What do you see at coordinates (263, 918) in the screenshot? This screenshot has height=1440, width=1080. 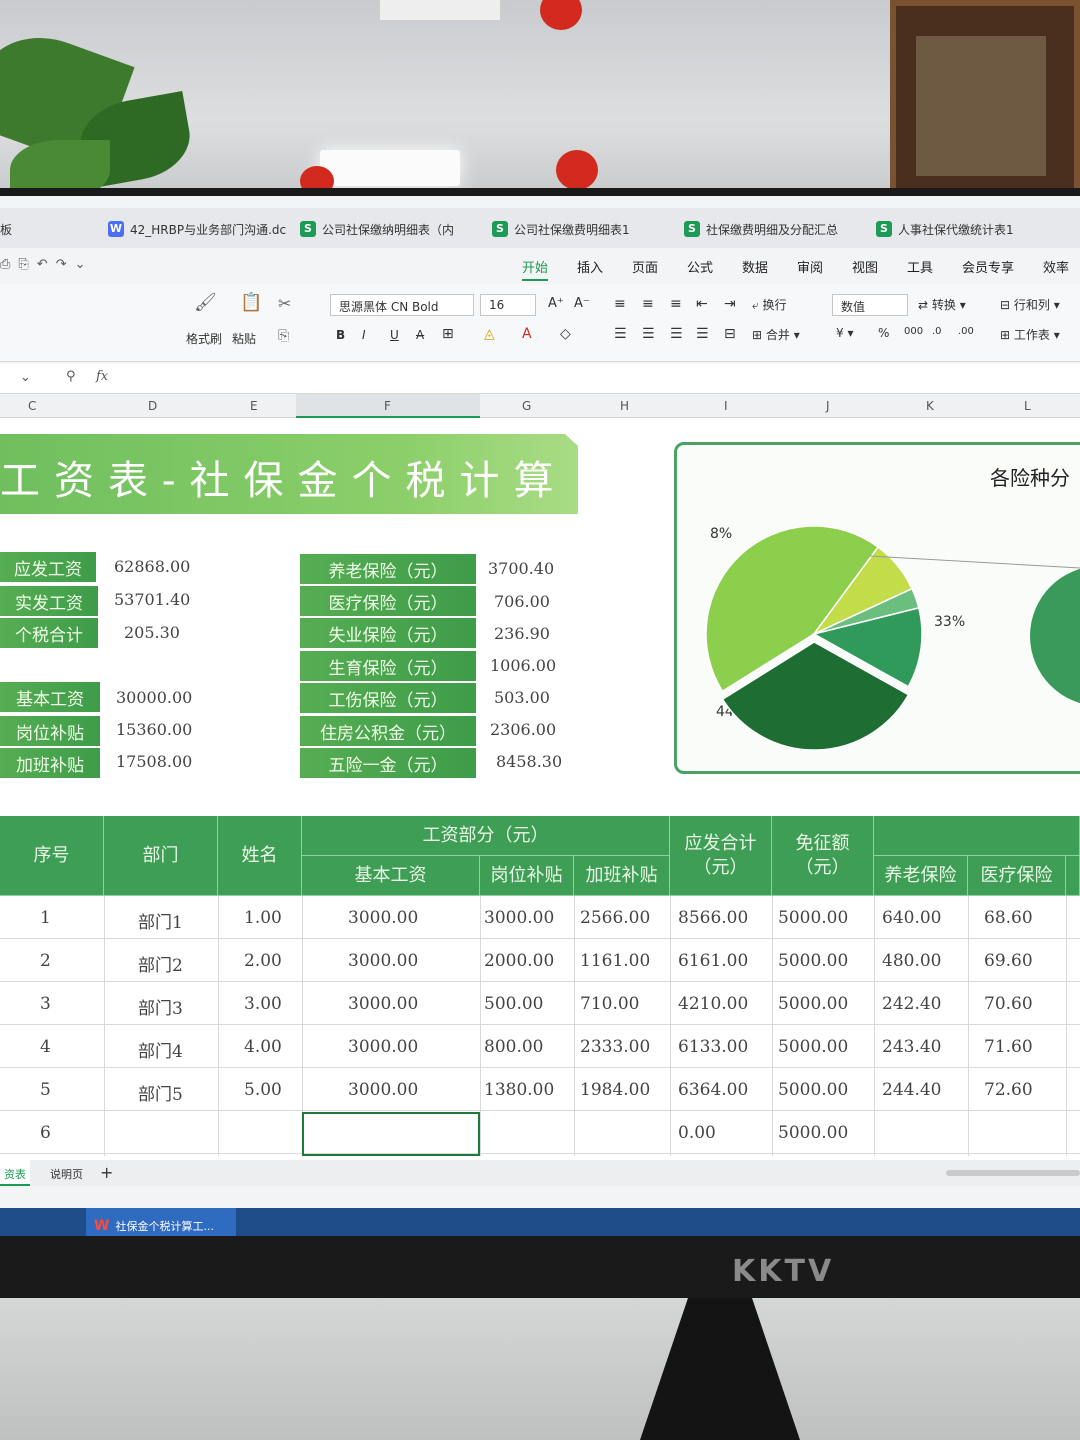 I see `cell-name: 1.00` at bounding box center [263, 918].